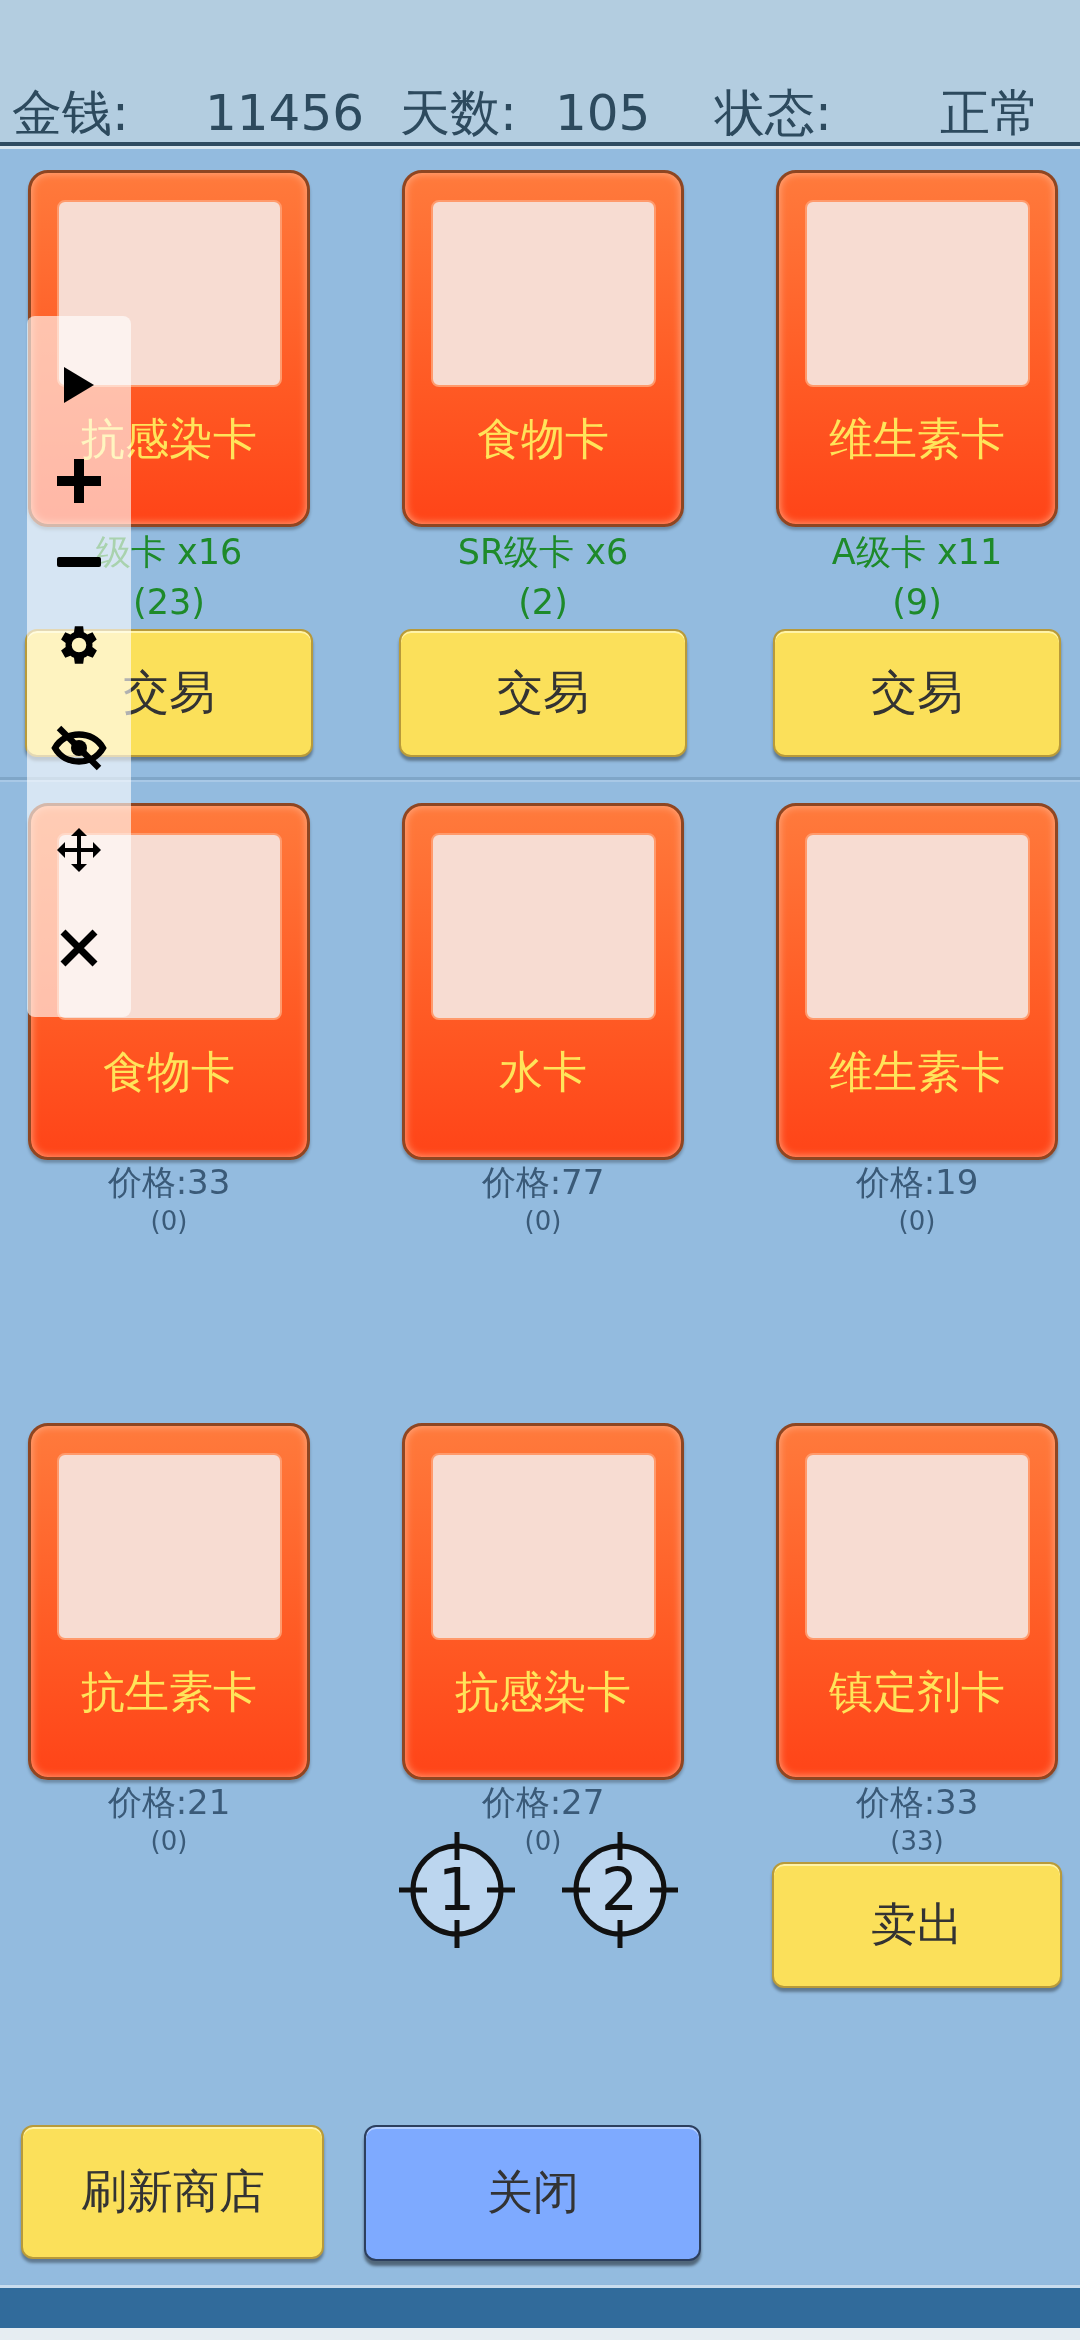 Image resolution: width=1080 pixels, height=2340 pixels. Describe the element at coordinates (543, 552) in the screenshot. I see `card-grade: SR级卡 x6` at that location.